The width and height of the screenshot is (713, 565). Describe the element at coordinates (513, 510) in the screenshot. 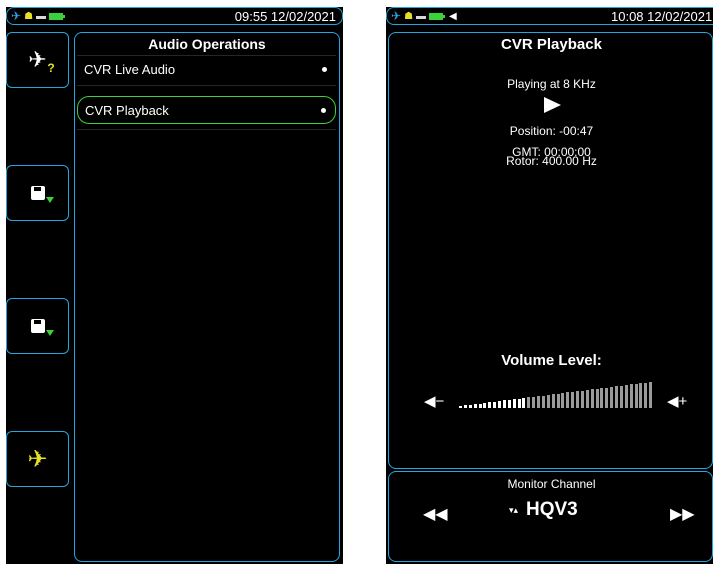

I see `channel-select-icon: ▾▴` at that location.